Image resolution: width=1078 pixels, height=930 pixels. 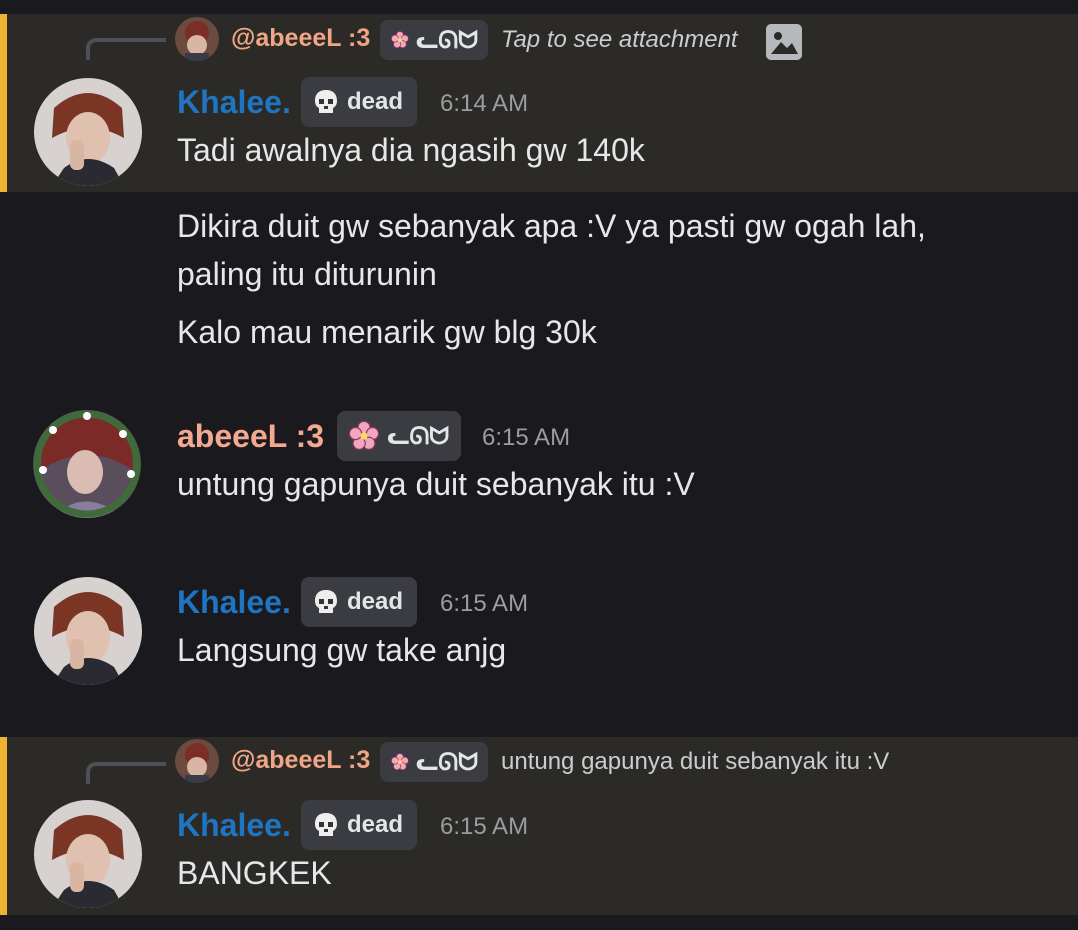 What do you see at coordinates (387, 332) in the screenshot?
I see `message-text: Kalo mau menarik gw blg 30k` at bounding box center [387, 332].